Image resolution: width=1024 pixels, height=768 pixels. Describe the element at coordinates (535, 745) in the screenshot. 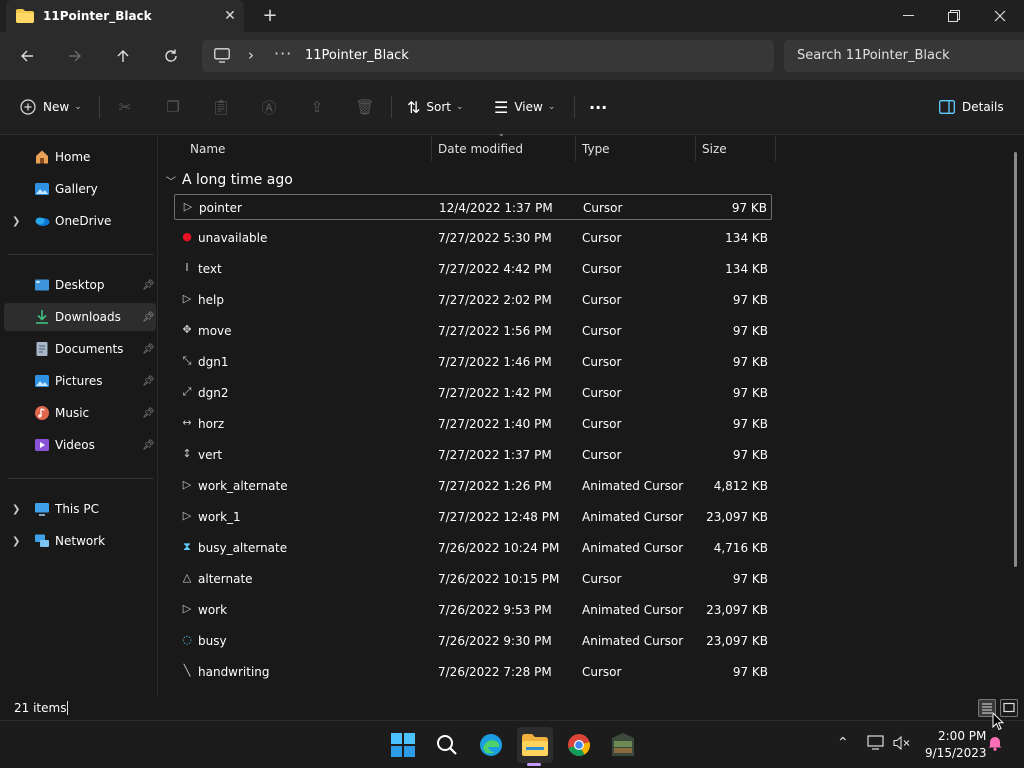

I see `file-explorer-taskbar-button` at that location.